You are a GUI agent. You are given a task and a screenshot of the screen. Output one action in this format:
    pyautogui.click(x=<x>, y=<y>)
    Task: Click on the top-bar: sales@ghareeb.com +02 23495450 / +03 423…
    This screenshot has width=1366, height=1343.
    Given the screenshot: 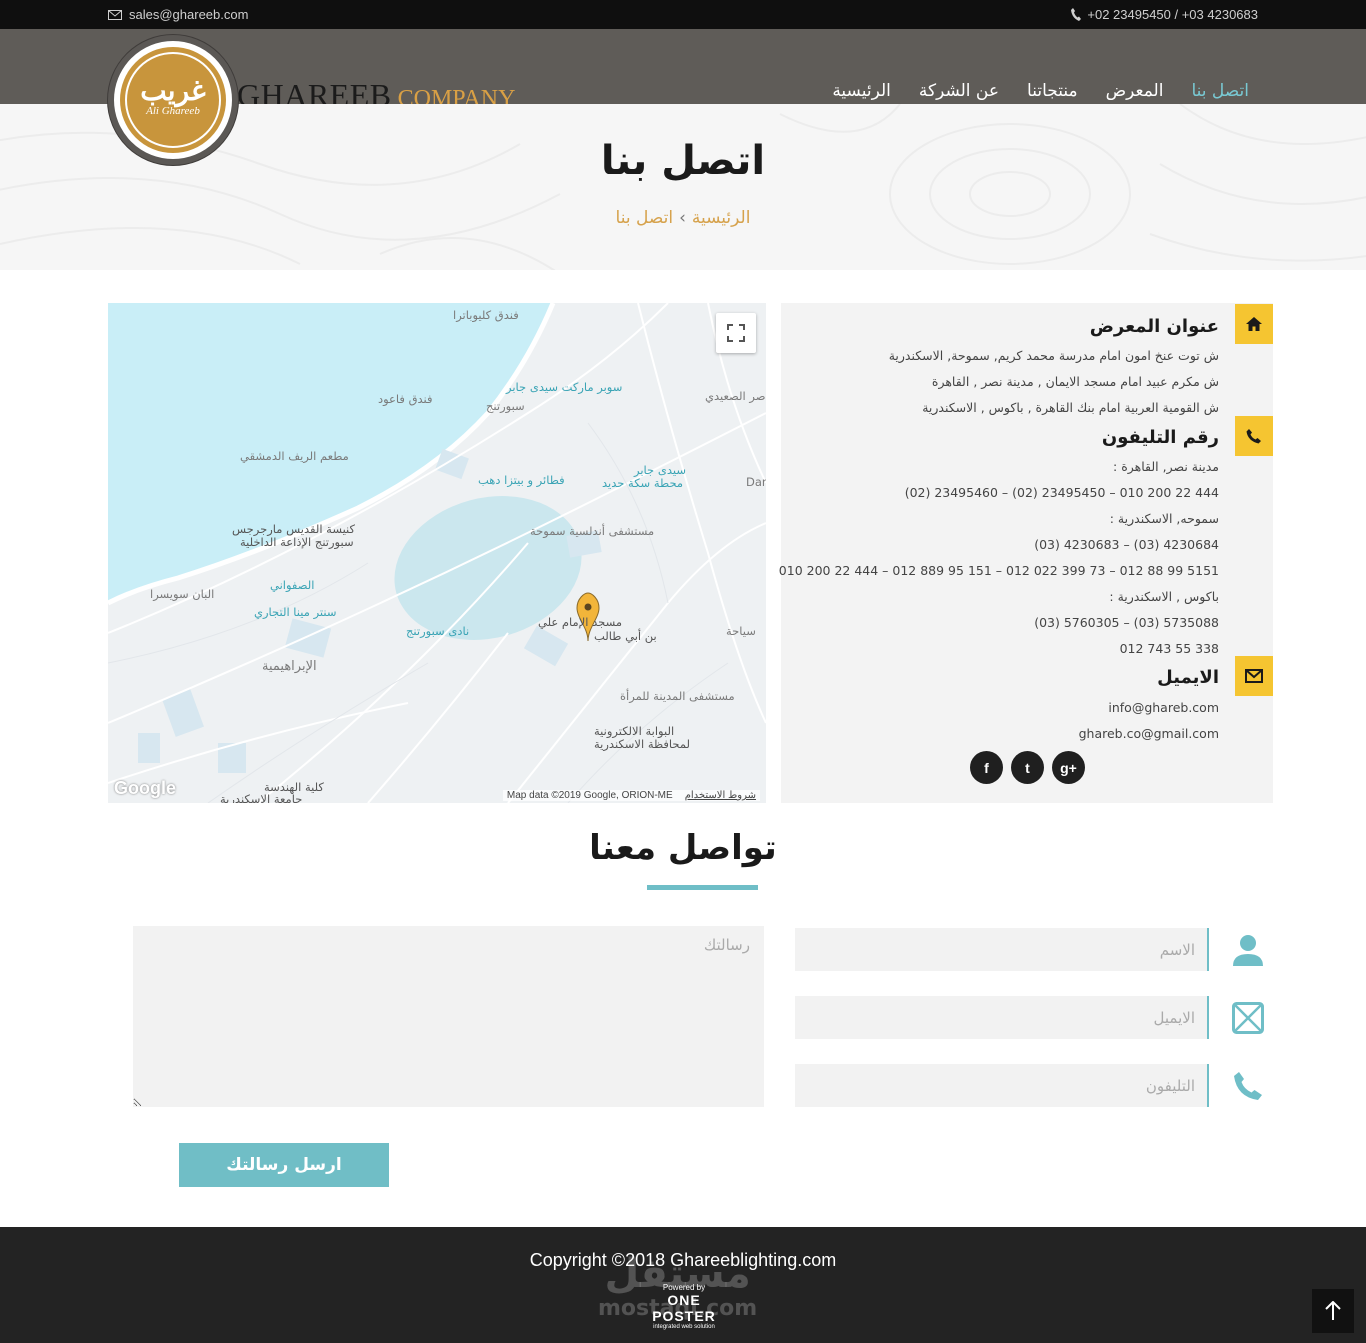 What is the action you would take?
    pyautogui.click(x=683, y=14)
    